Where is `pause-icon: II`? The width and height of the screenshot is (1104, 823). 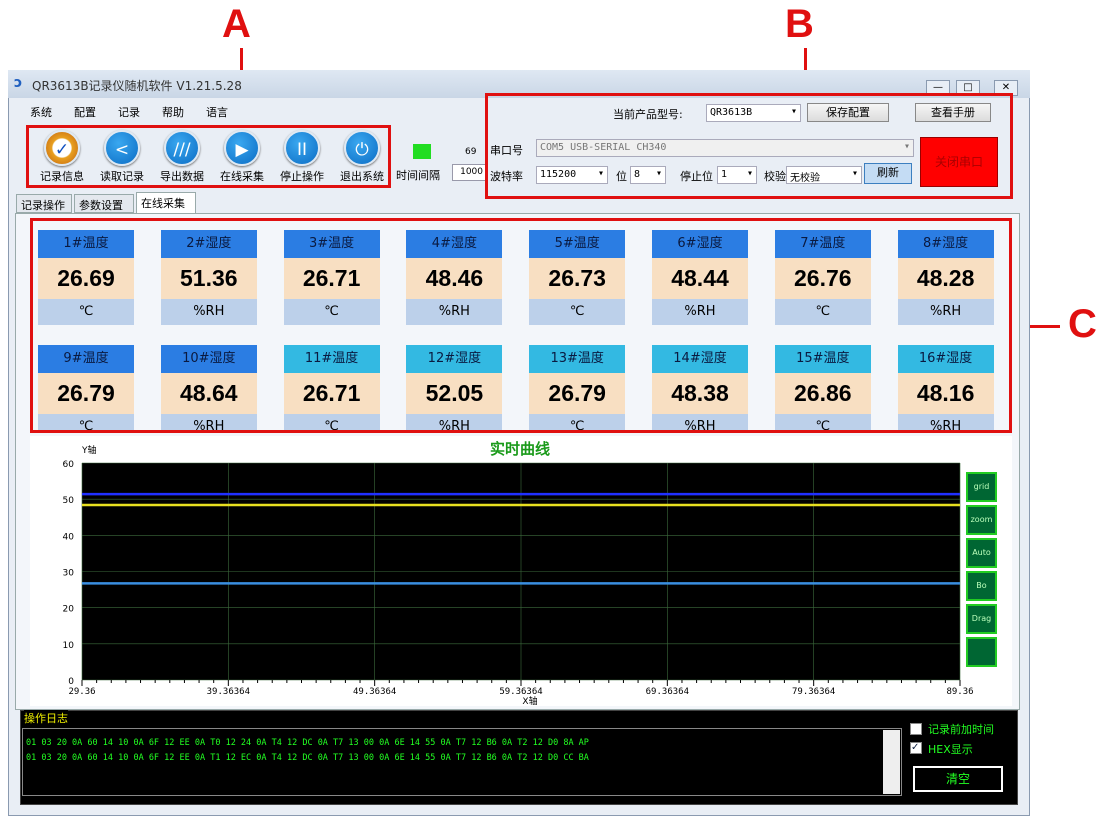
pause-icon: II is located at coordinates (302, 148).